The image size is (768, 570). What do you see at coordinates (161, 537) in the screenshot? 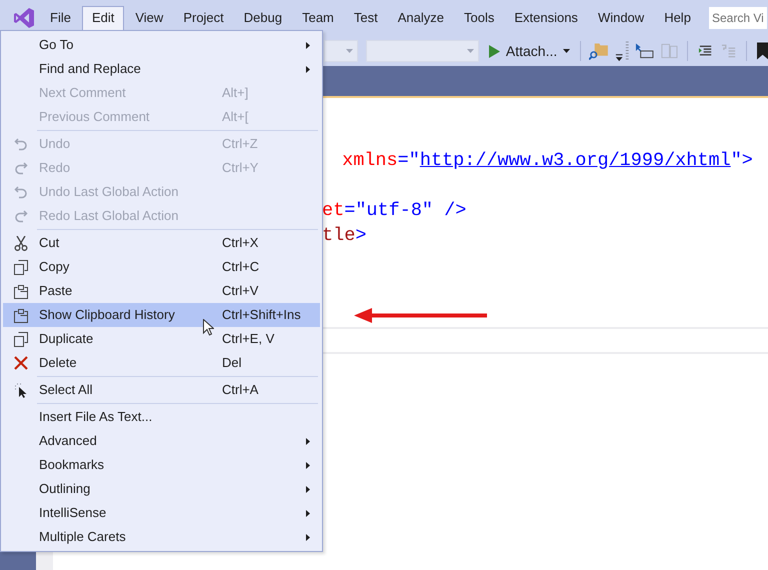
I see `menu-item: Multiple Carets` at bounding box center [161, 537].